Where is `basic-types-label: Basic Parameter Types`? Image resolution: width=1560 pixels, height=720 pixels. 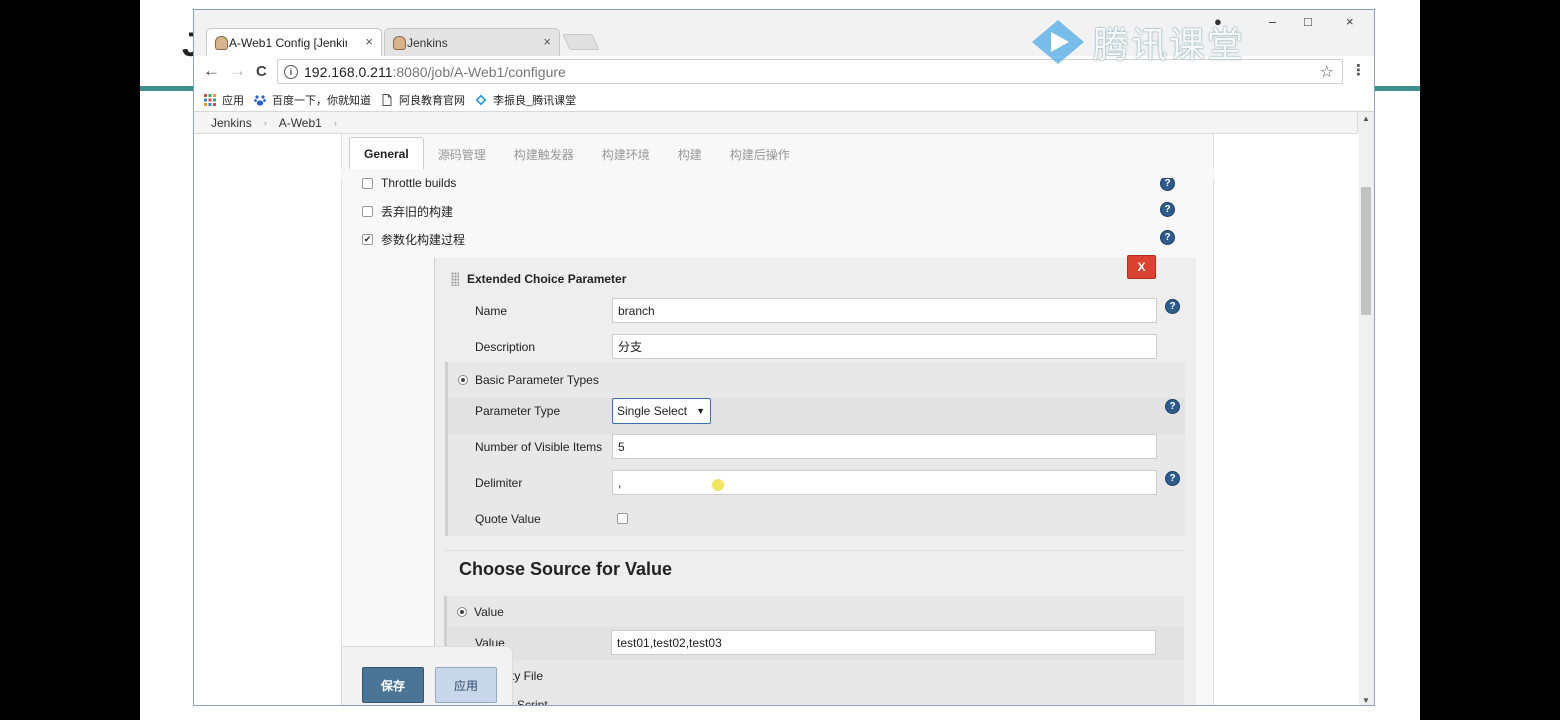
basic-types-label: Basic Parameter Types is located at coordinates (537, 380).